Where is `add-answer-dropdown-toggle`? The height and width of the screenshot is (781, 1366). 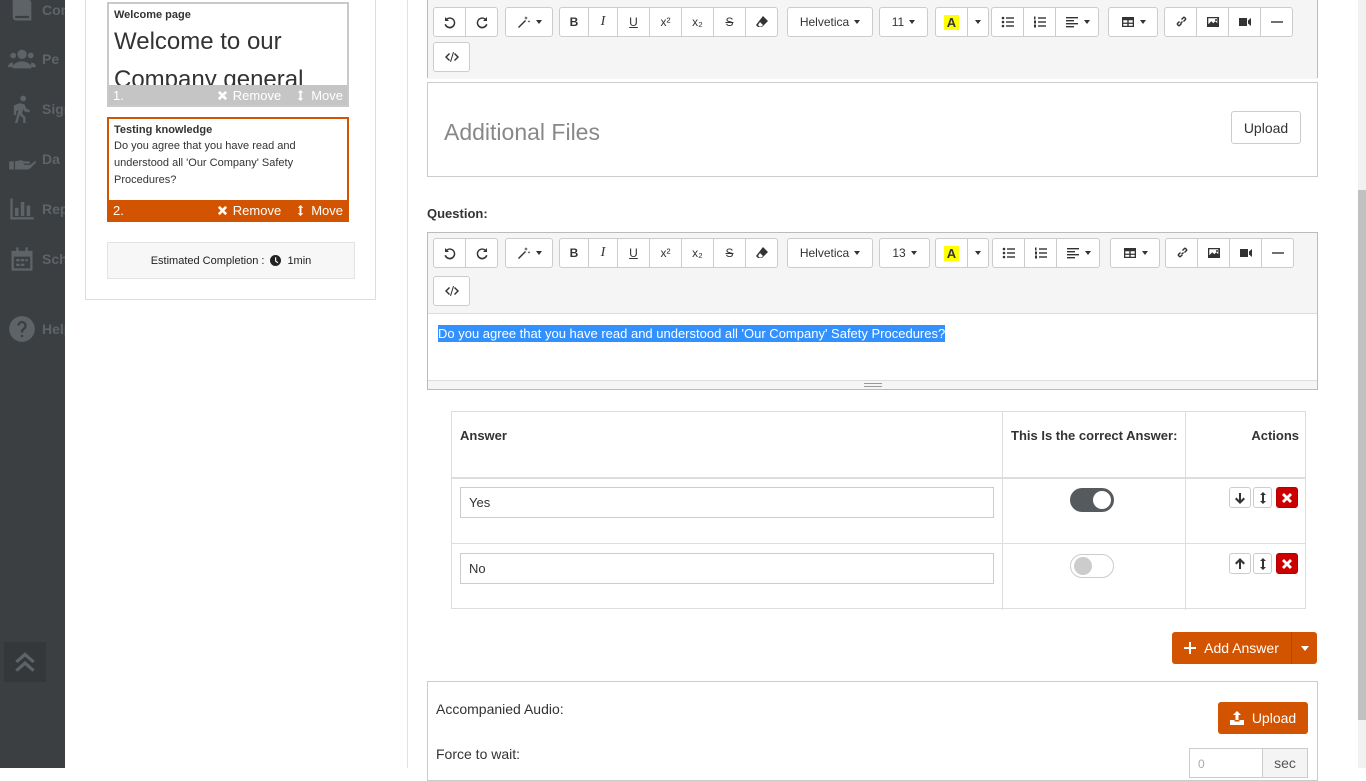
add-answer-dropdown-toggle is located at coordinates (1304, 648).